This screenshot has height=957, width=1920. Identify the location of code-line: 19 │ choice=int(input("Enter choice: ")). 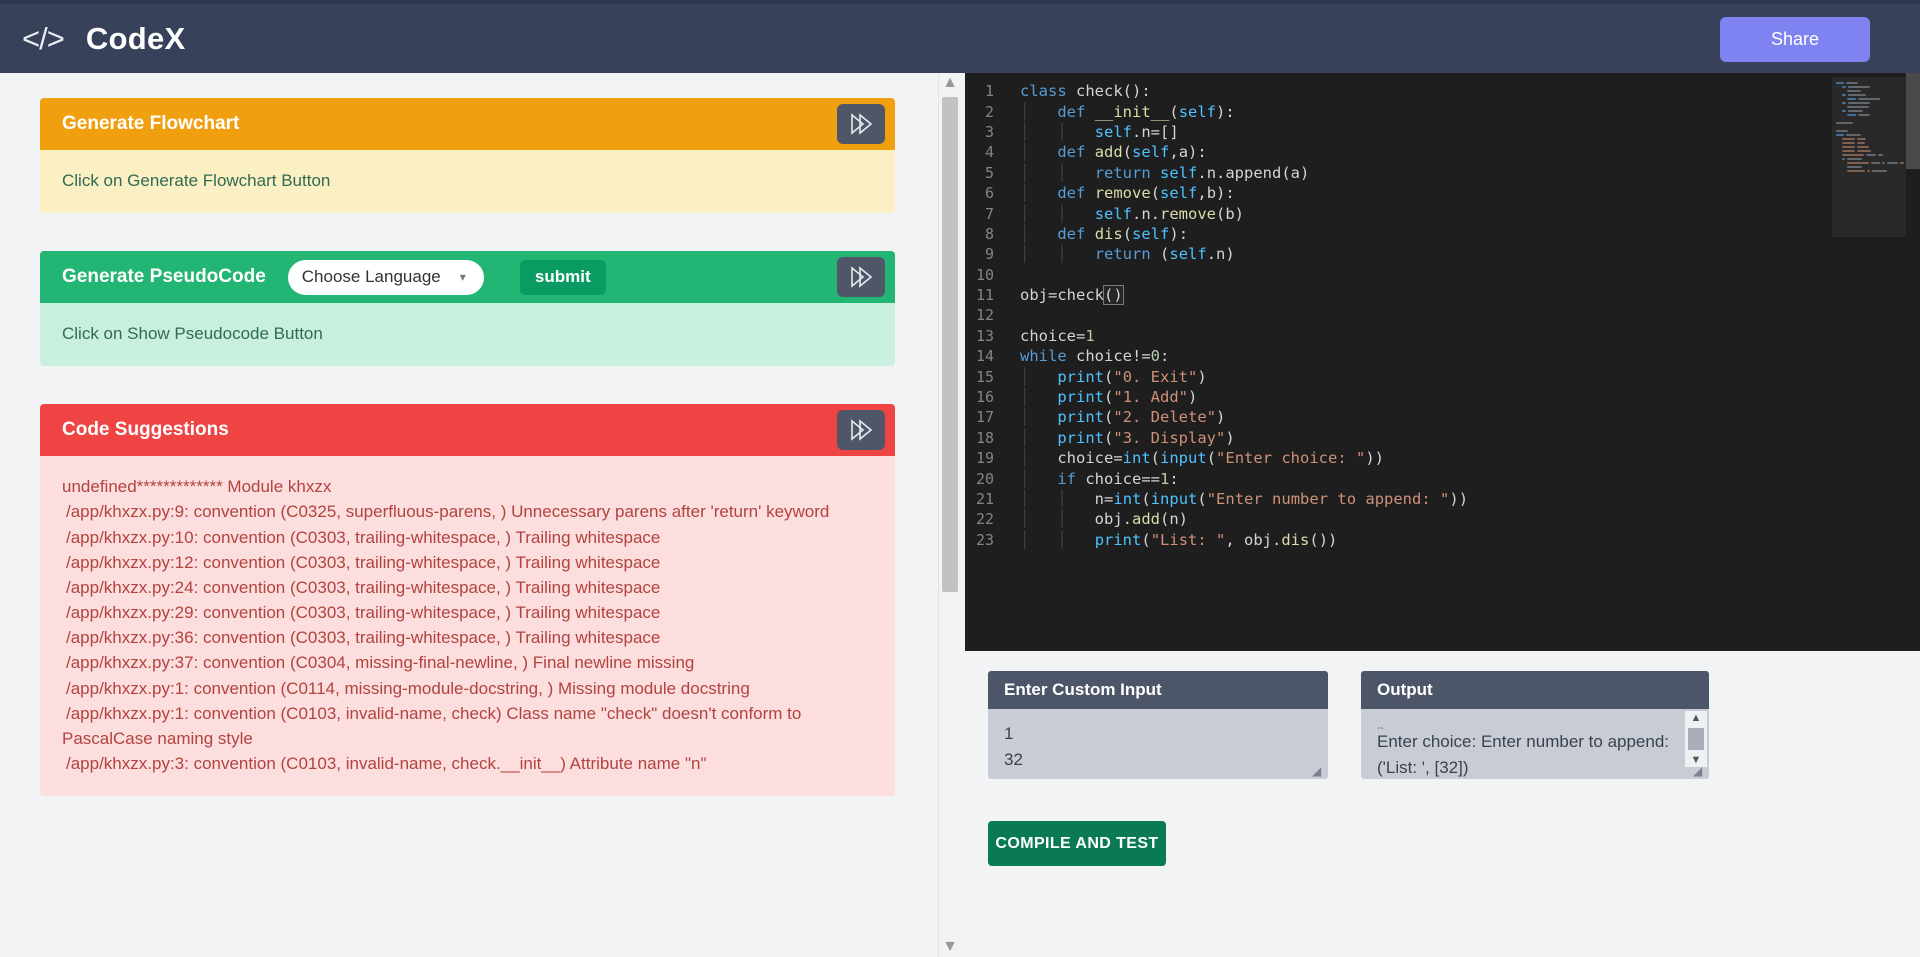
(1442, 458).